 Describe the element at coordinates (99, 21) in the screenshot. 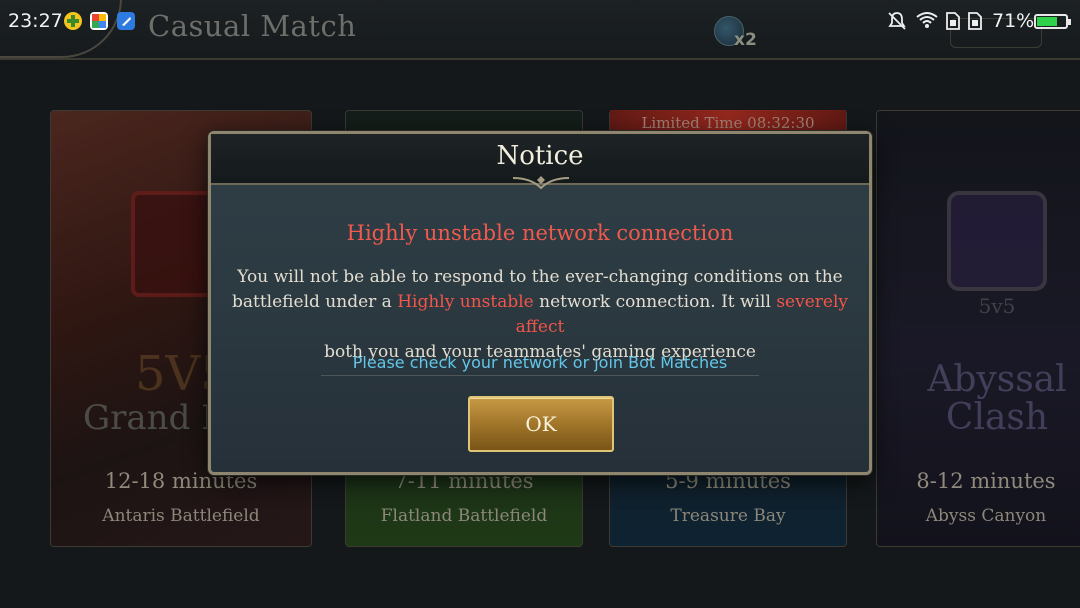

I see `app-store-icon` at that location.